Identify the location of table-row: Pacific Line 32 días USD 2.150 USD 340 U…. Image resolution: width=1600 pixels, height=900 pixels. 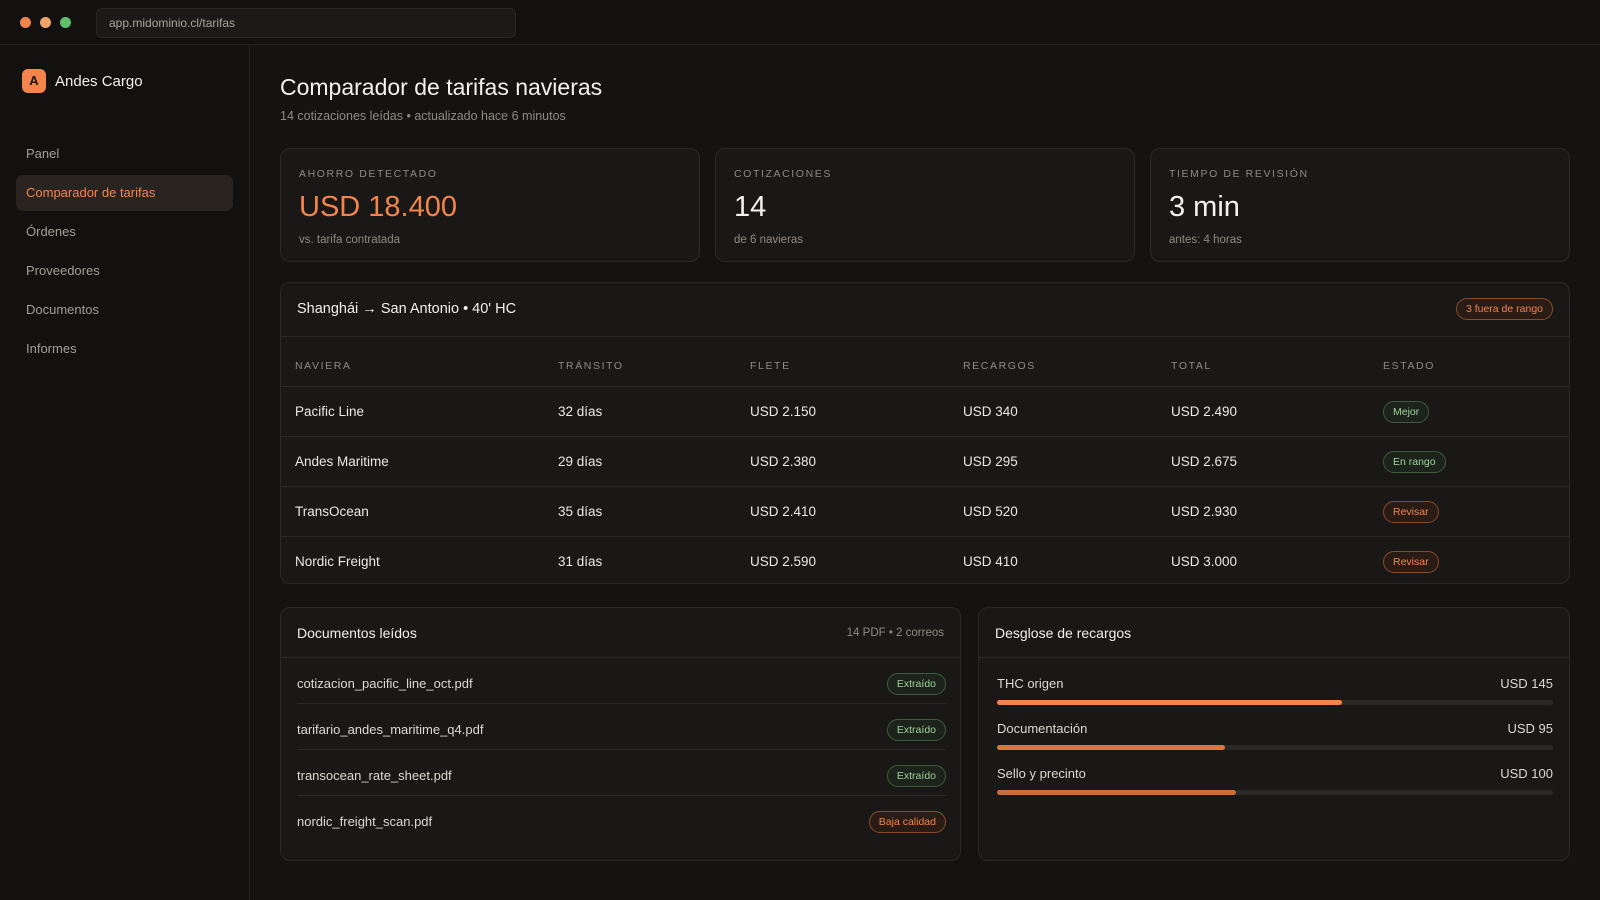
(925, 412).